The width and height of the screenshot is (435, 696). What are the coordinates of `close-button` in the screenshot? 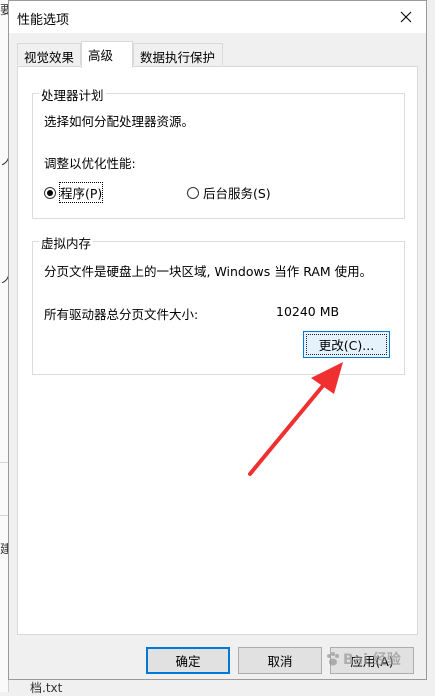 It's located at (406, 17).